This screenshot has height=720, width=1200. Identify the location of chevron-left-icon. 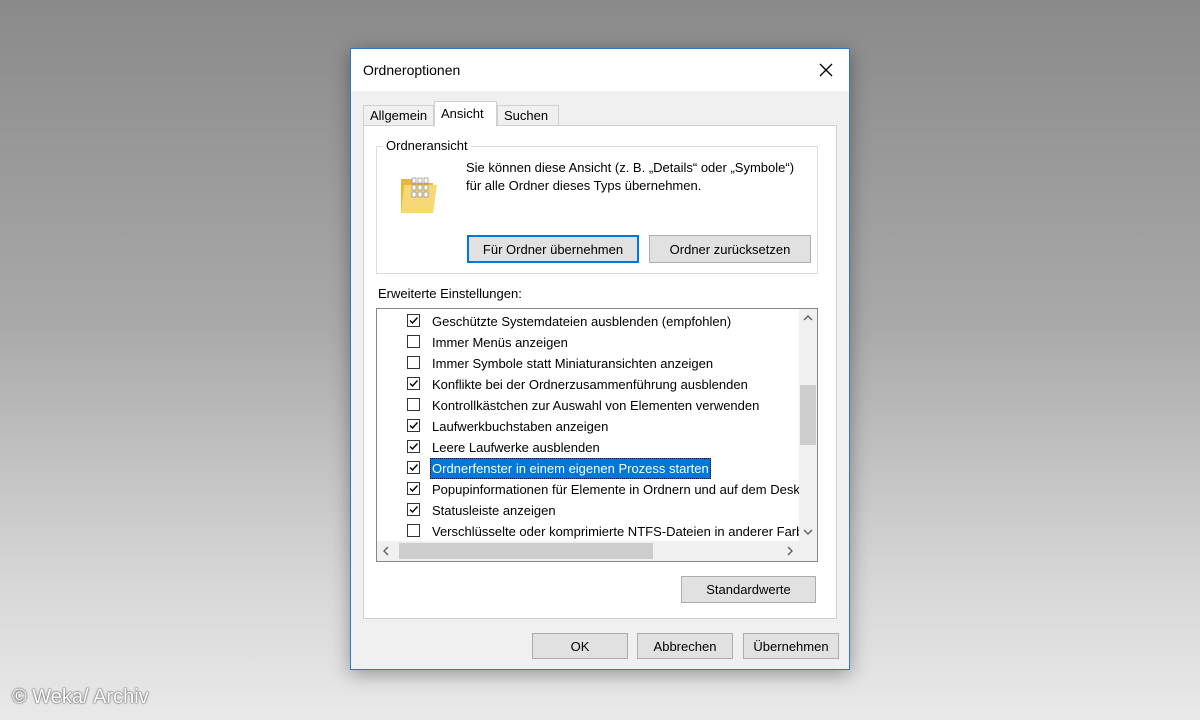
(386, 551).